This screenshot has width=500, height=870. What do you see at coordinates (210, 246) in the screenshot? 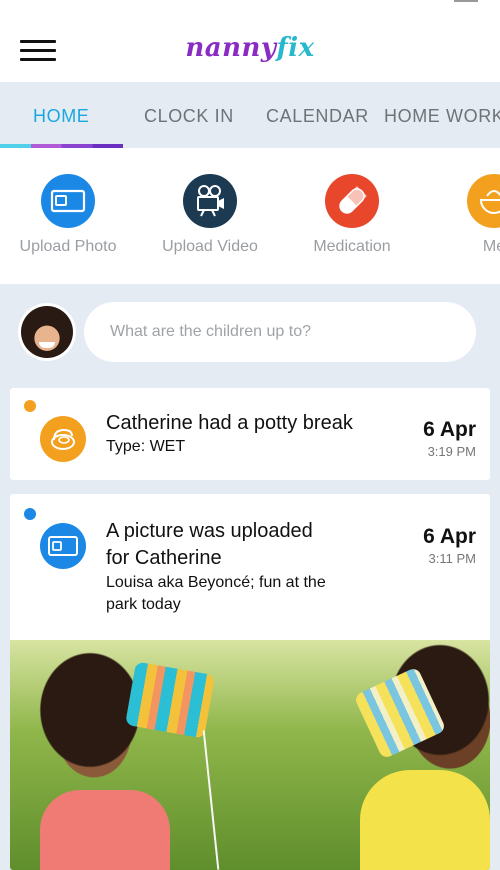
I see `upload-video-label: Upload Video` at bounding box center [210, 246].